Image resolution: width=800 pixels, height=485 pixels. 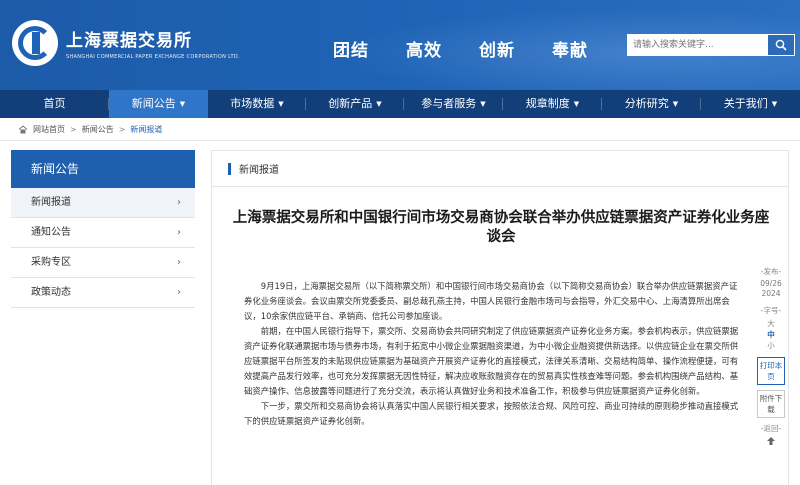 What do you see at coordinates (449, 103) in the screenshot?
I see `nav-item-label: 参与者服务` at bounding box center [449, 103].